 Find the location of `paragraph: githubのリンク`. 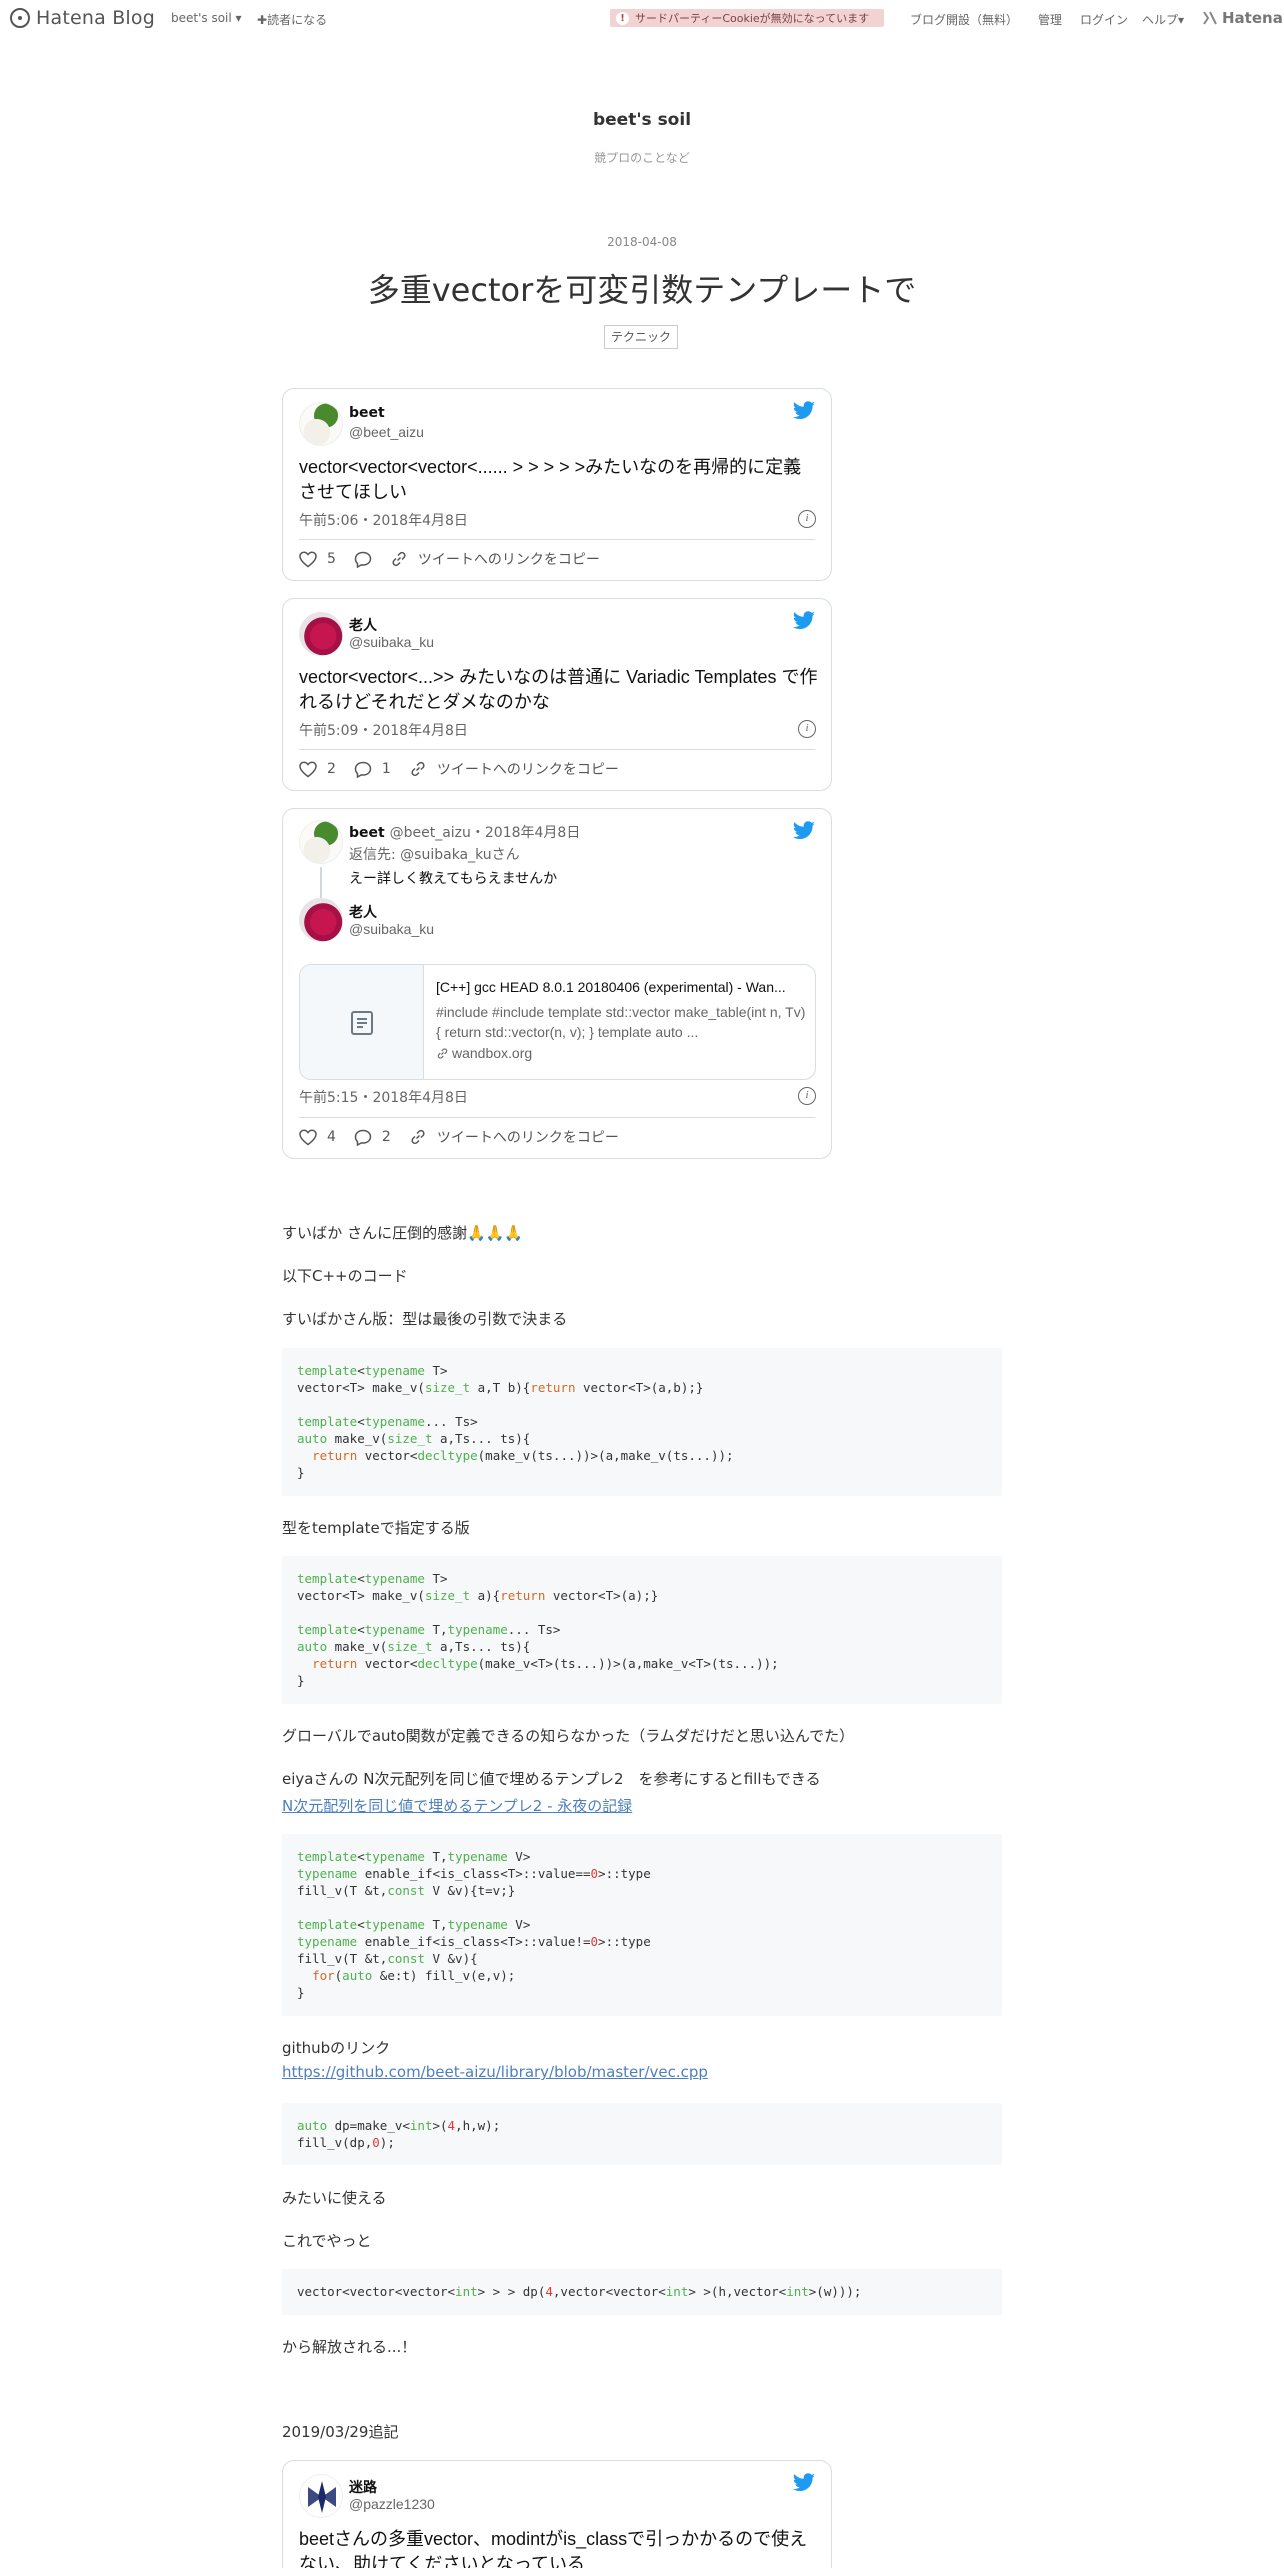

paragraph: githubのリンク is located at coordinates (336, 2048).